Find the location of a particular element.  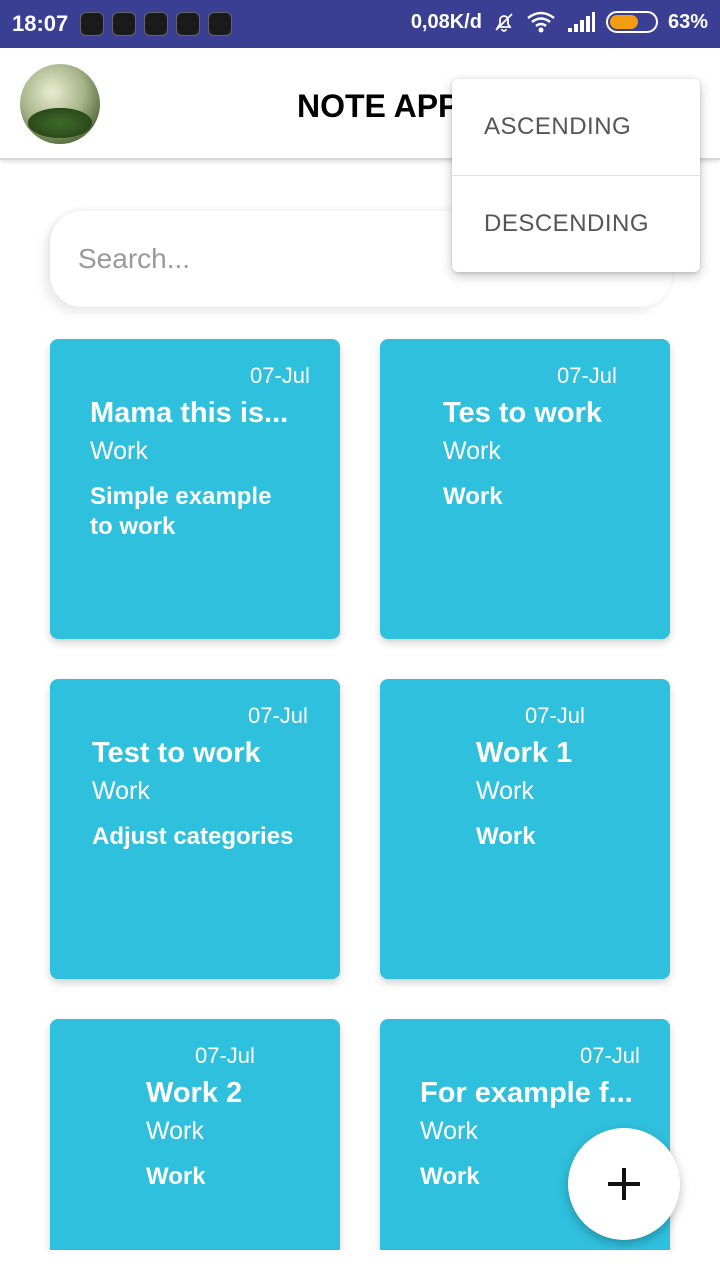

status-time: 18:07 is located at coordinates (40, 23).